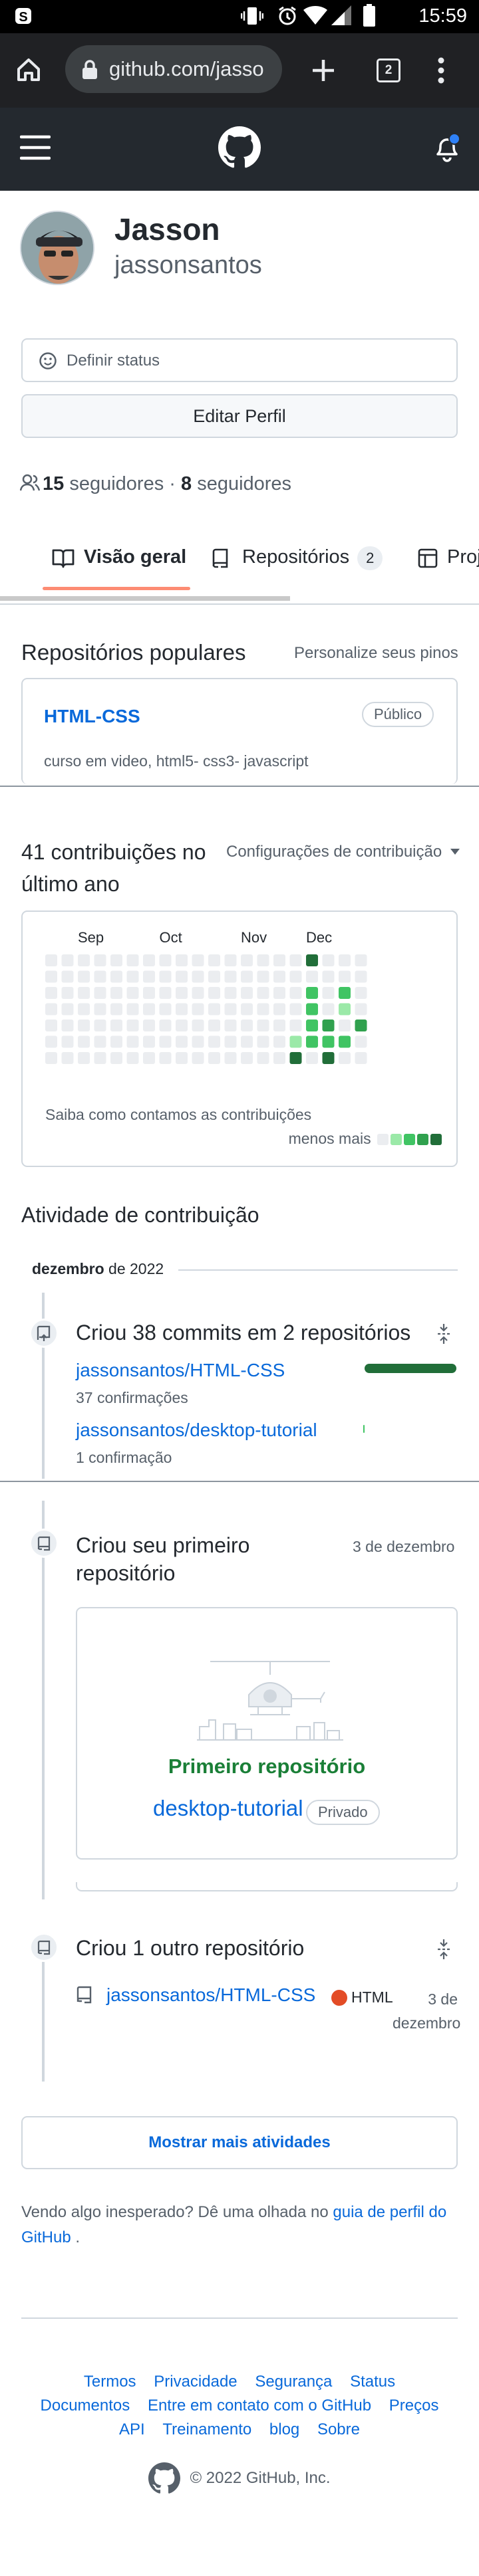 The height and width of the screenshot is (2576, 479). Describe the element at coordinates (124, 1458) in the screenshot. I see `commit-count: 1 confirmação` at that location.